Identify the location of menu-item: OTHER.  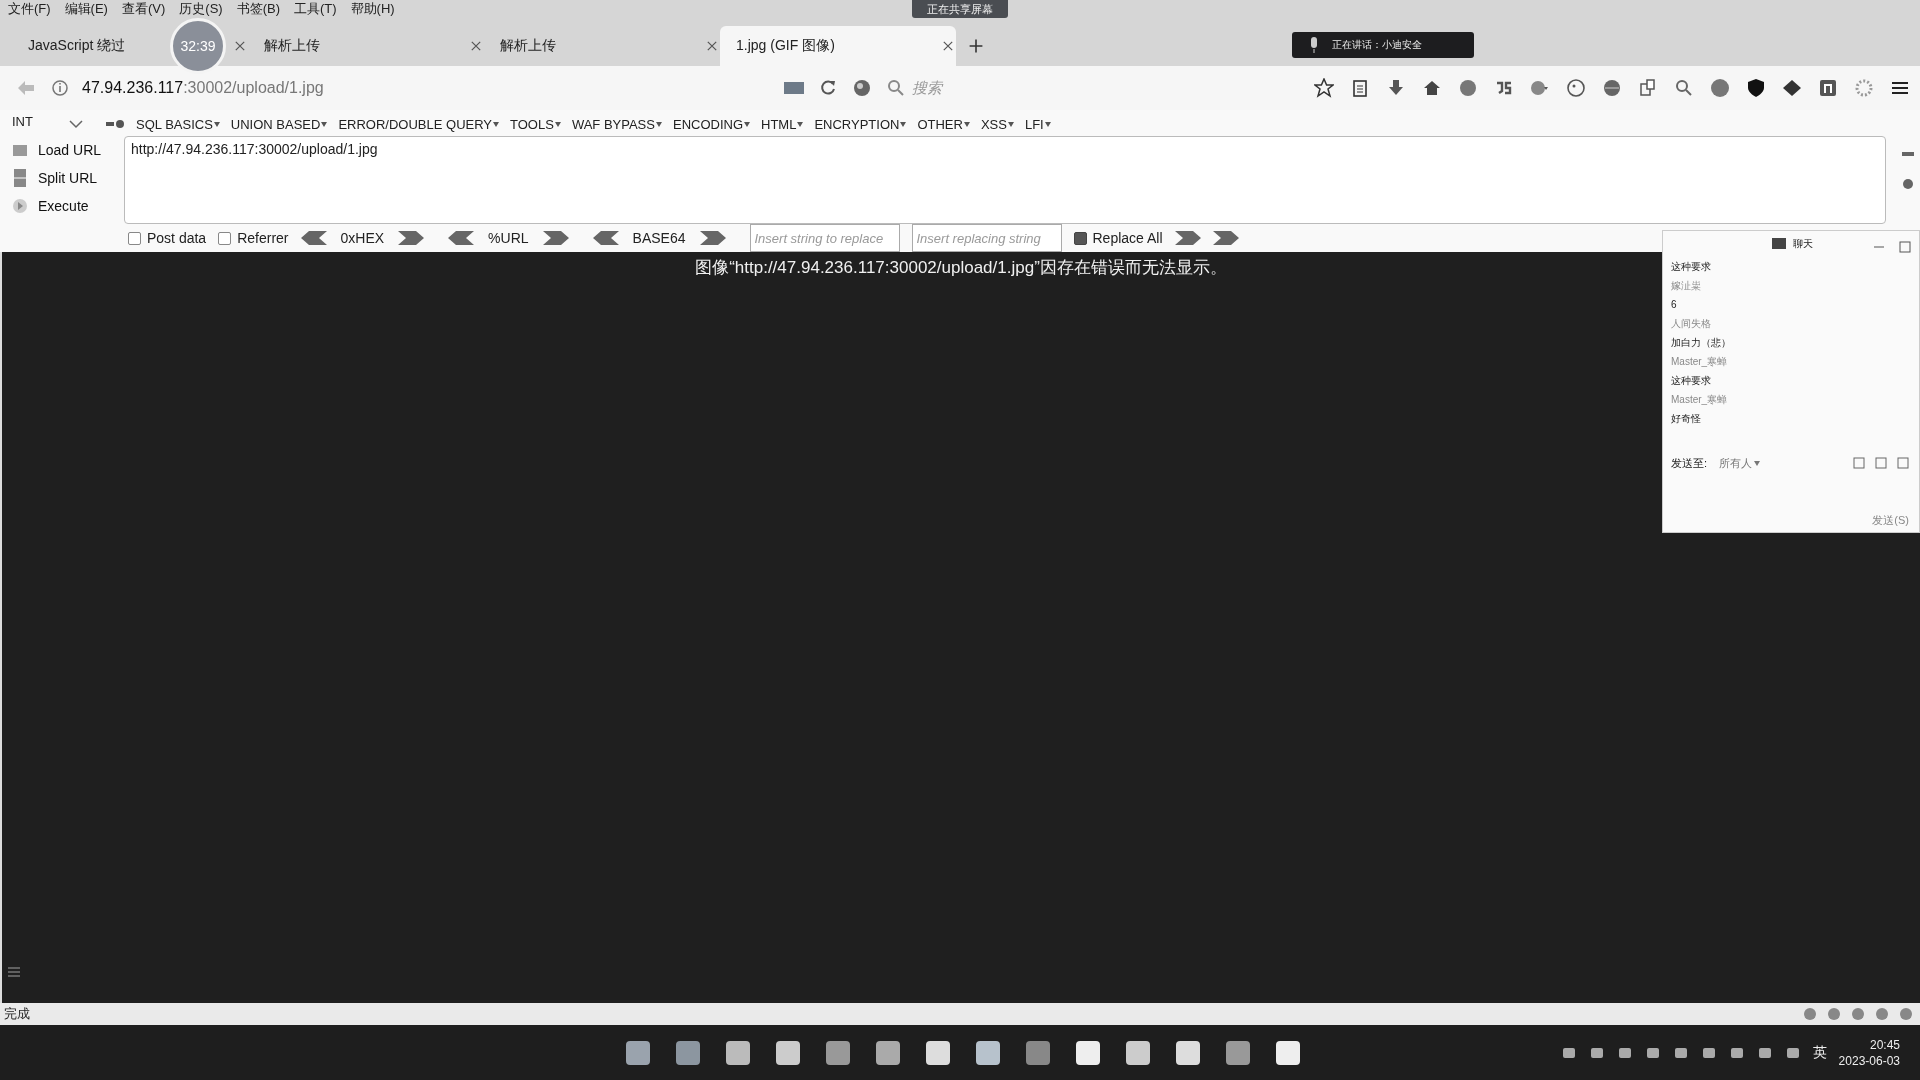
(940, 124).